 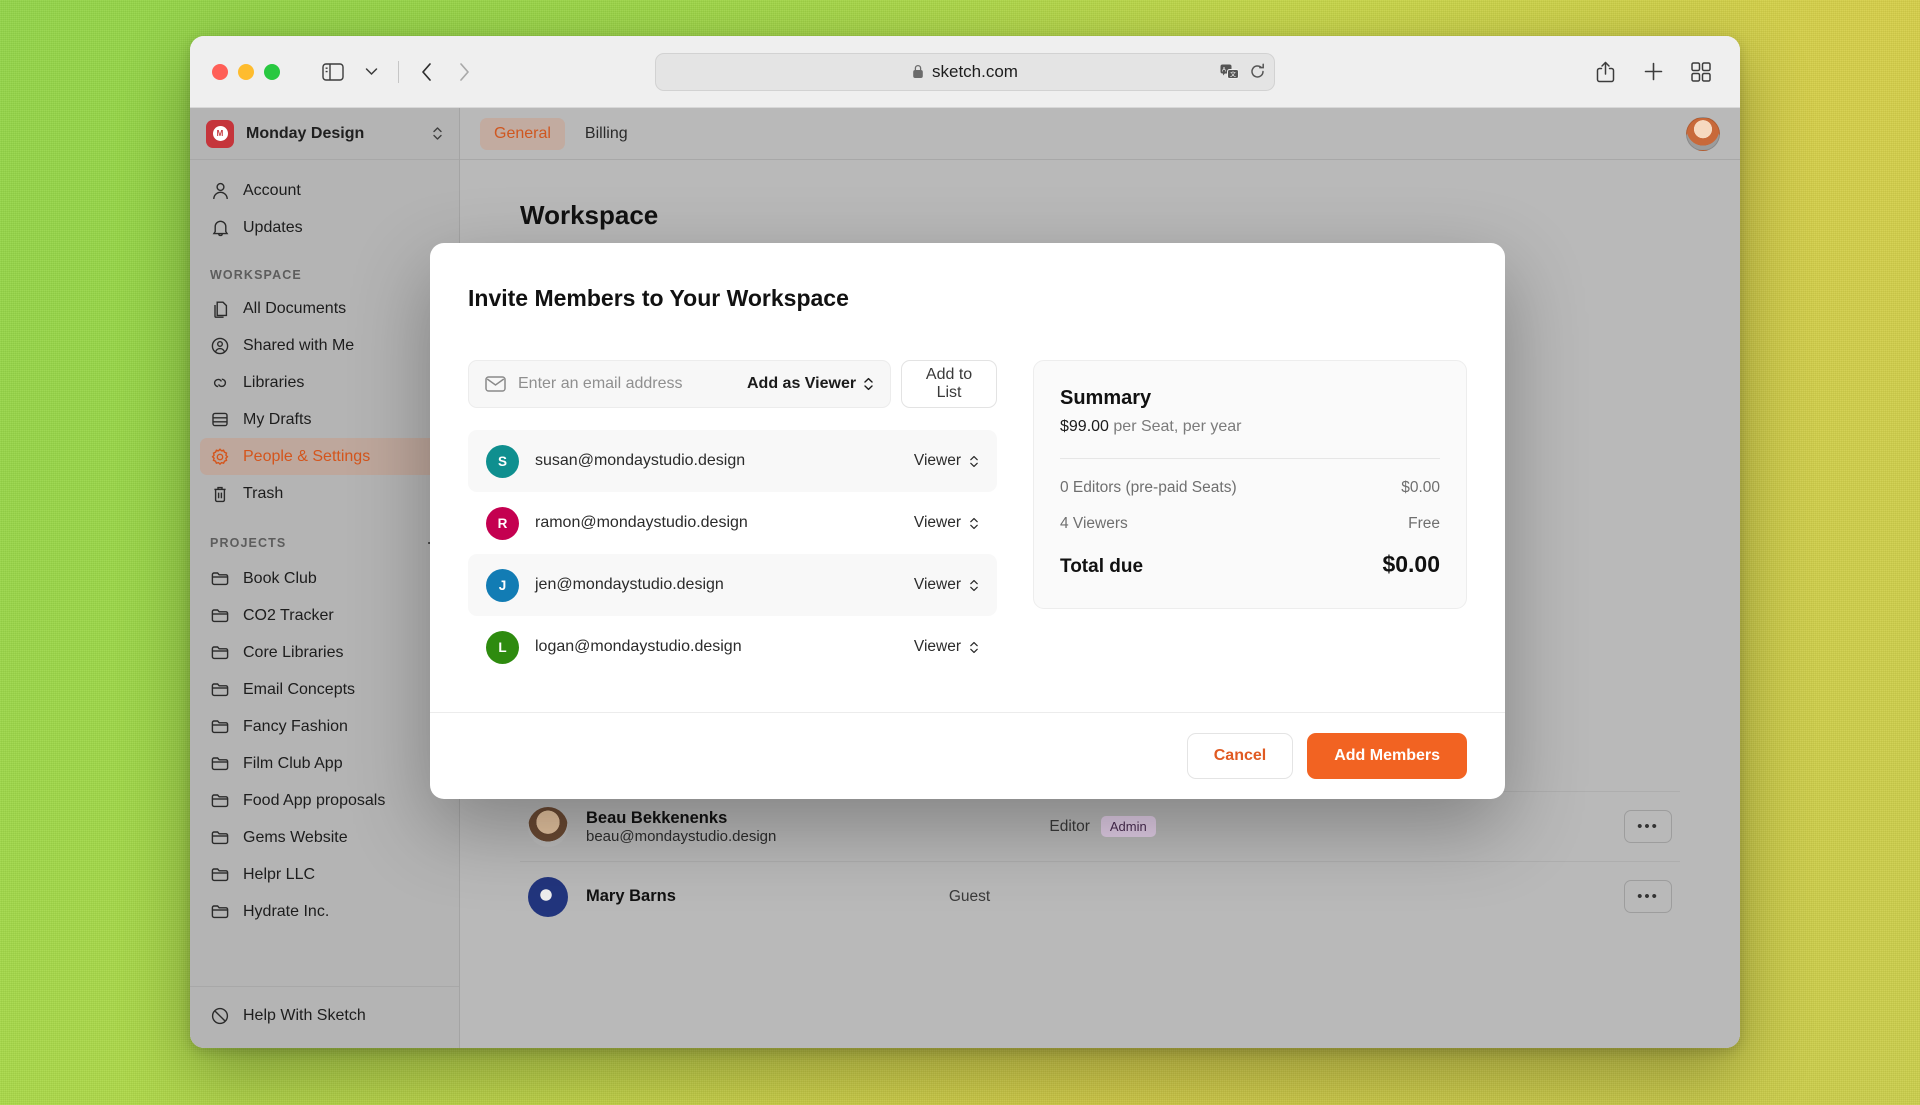 I want to click on sidebar-item-label: People & Settings, so click(x=307, y=456).